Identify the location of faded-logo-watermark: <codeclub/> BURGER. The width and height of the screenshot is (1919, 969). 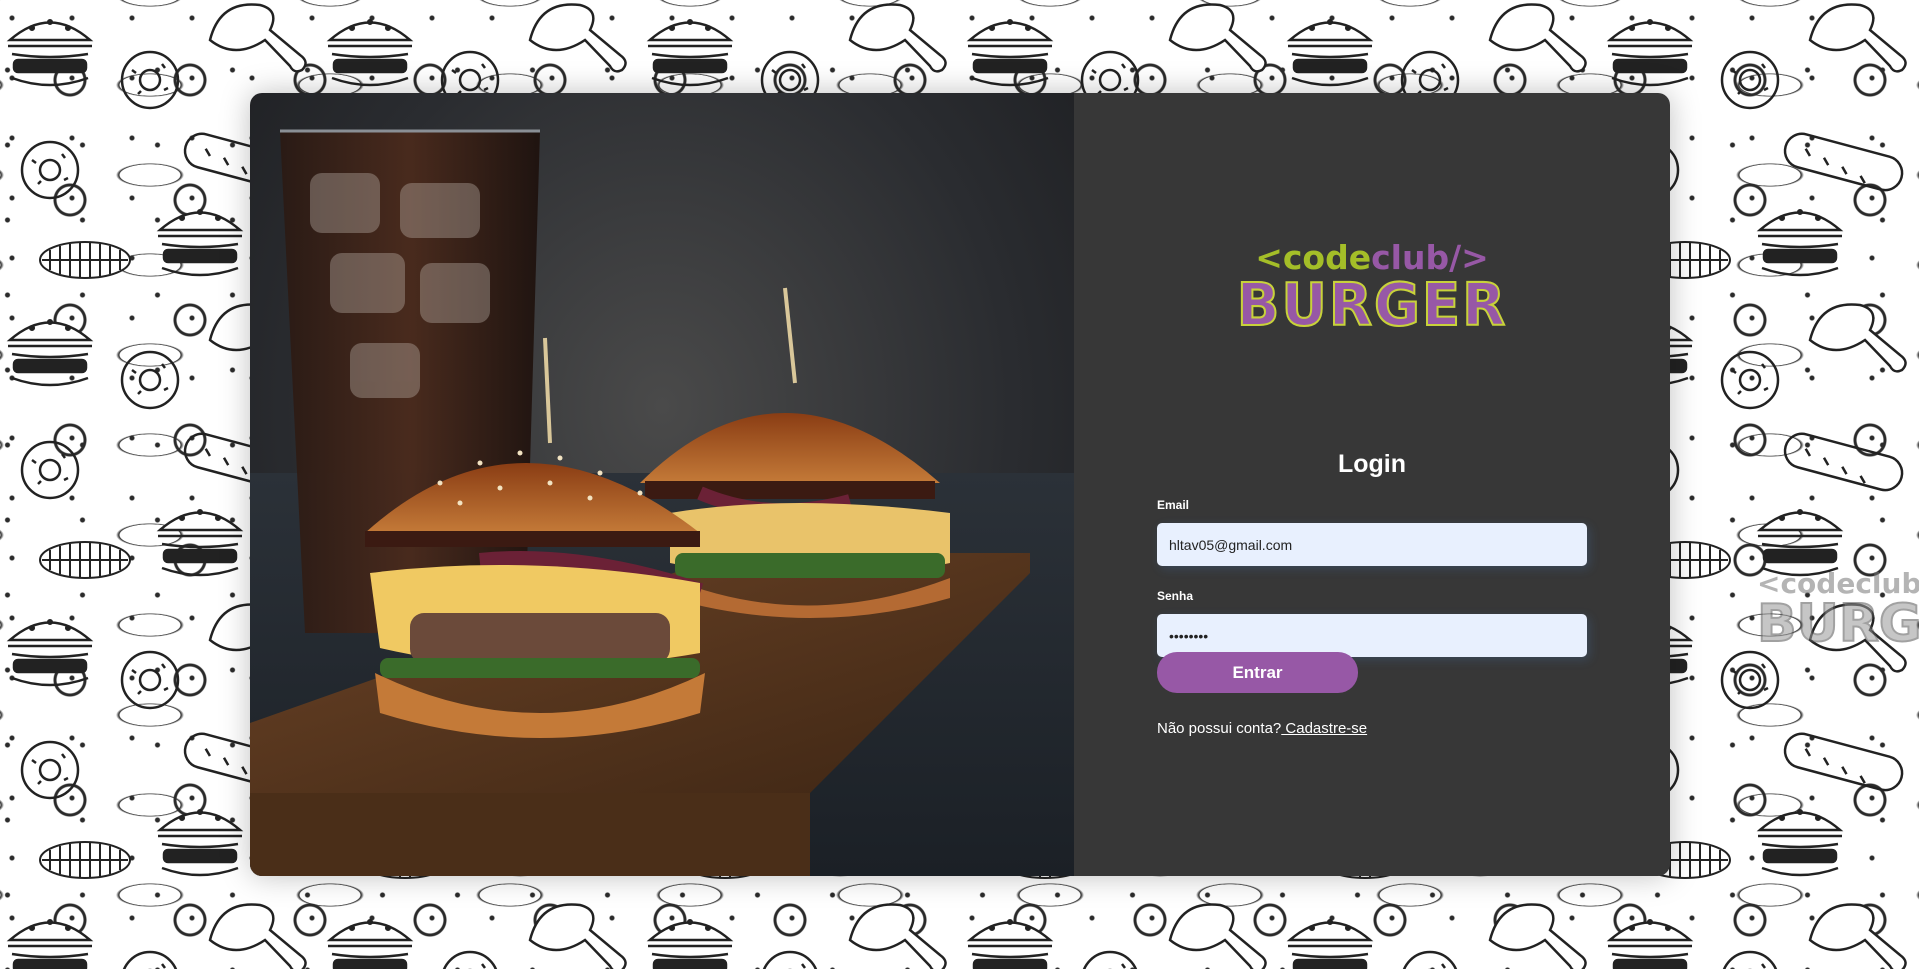
(1837, 612).